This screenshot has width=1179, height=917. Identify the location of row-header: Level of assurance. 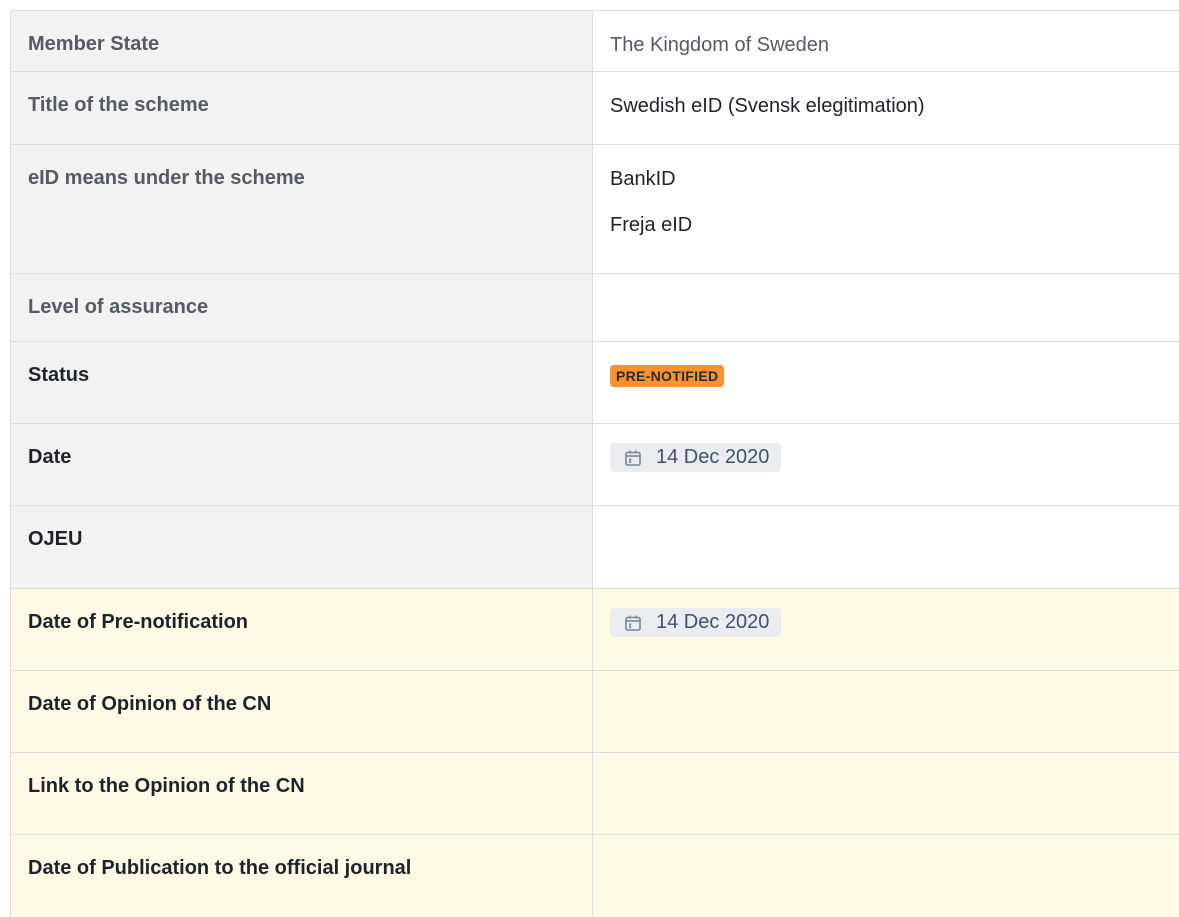
(302, 307).